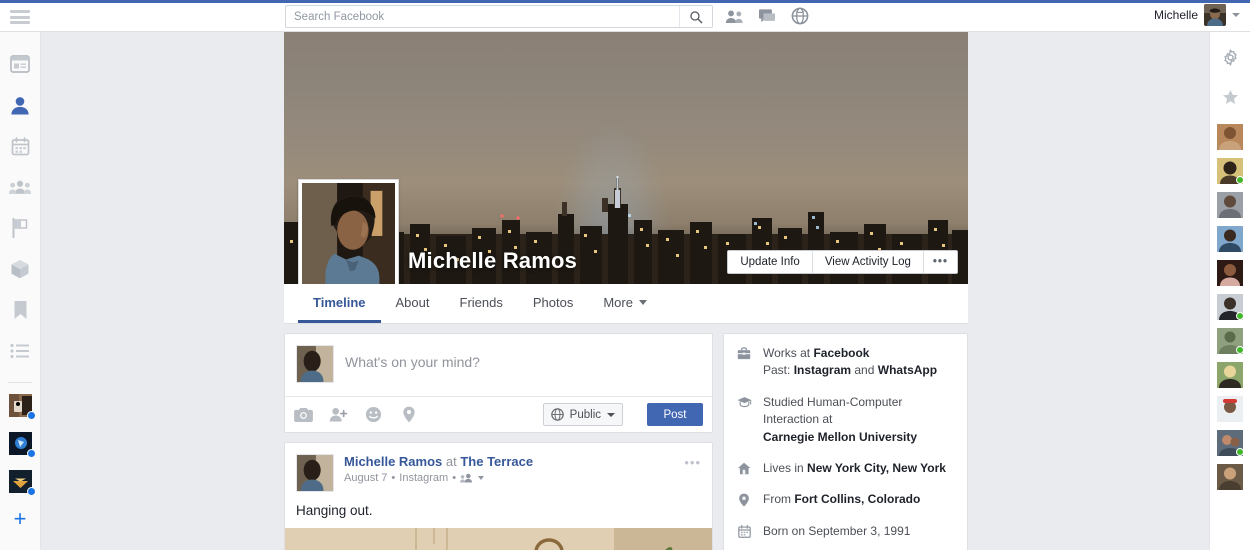 Image resolution: width=1250 pixels, height=550 pixels. I want to click on tag-friend-icon, so click(338, 414).